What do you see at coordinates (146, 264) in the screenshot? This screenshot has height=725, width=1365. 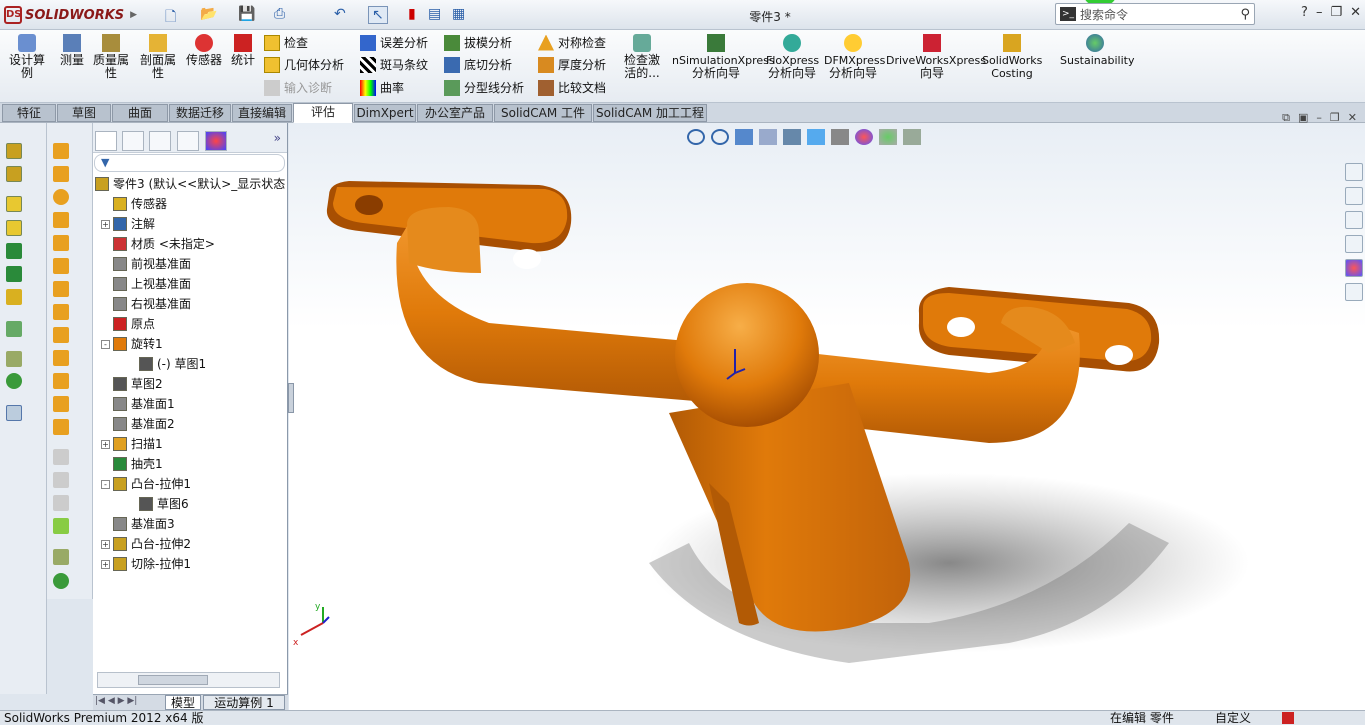 I see `tree-item: 前视基准面` at bounding box center [146, 264].